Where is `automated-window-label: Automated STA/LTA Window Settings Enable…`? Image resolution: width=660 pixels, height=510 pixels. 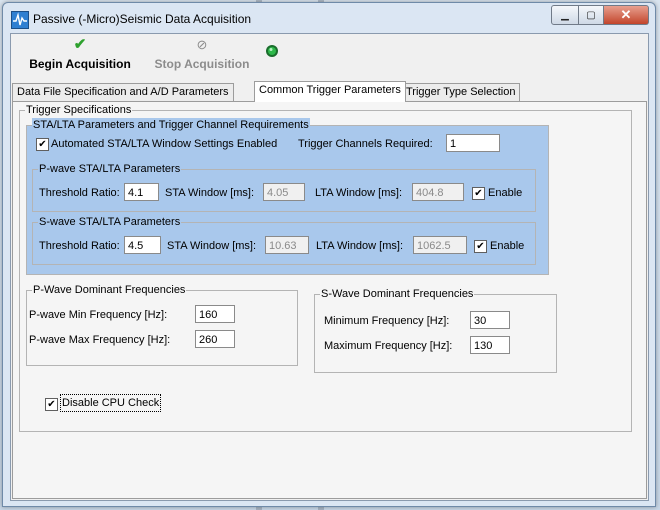
automated-window-label: Automated STA/LTA Window Settings Enable… is located at coordinates (164, 144).